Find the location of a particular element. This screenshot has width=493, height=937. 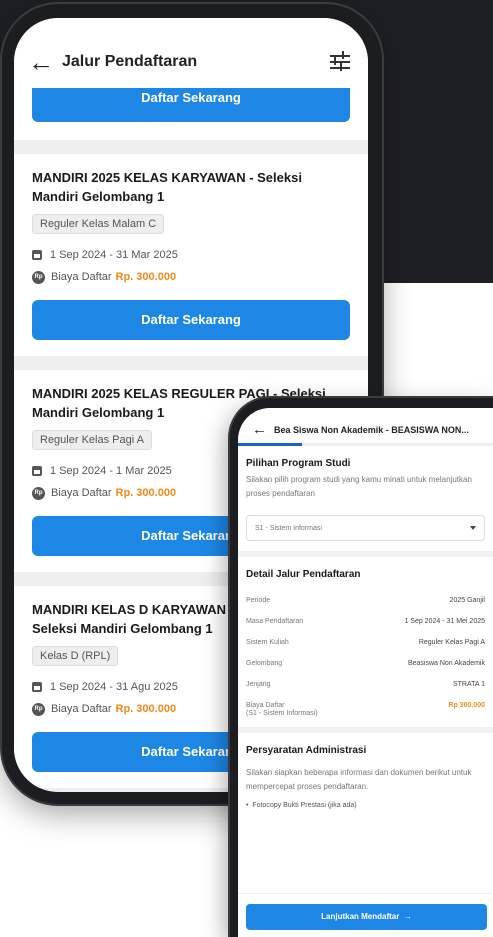

date-range: 1 Sep 2024 - 31 Mar 2025 is located at coordinates (114, 255).